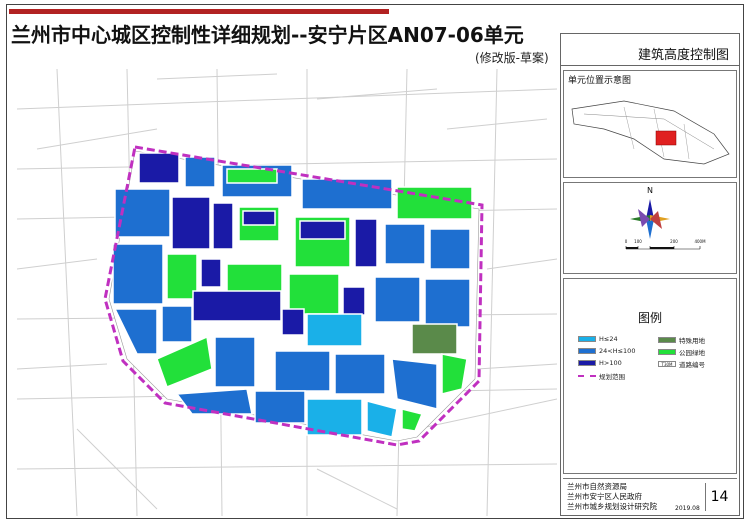 Image resolution: width=750 pixels, height=523 pixels. Describe the element at coordinates (649, 318) in the screenshot. I see `legend-title: 图例` at that location.